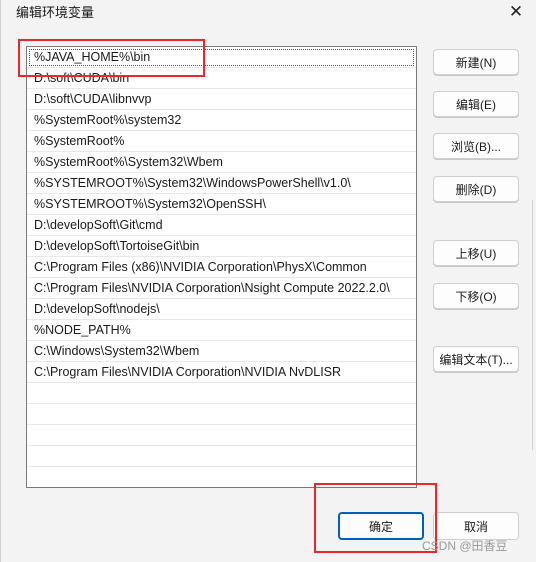 Image resolution: width=536 pixels, height=562 pixels. Describe the element at coordinates (476, 253) in the screenshot. I see `move-up-button: 上移(U)` at that location.